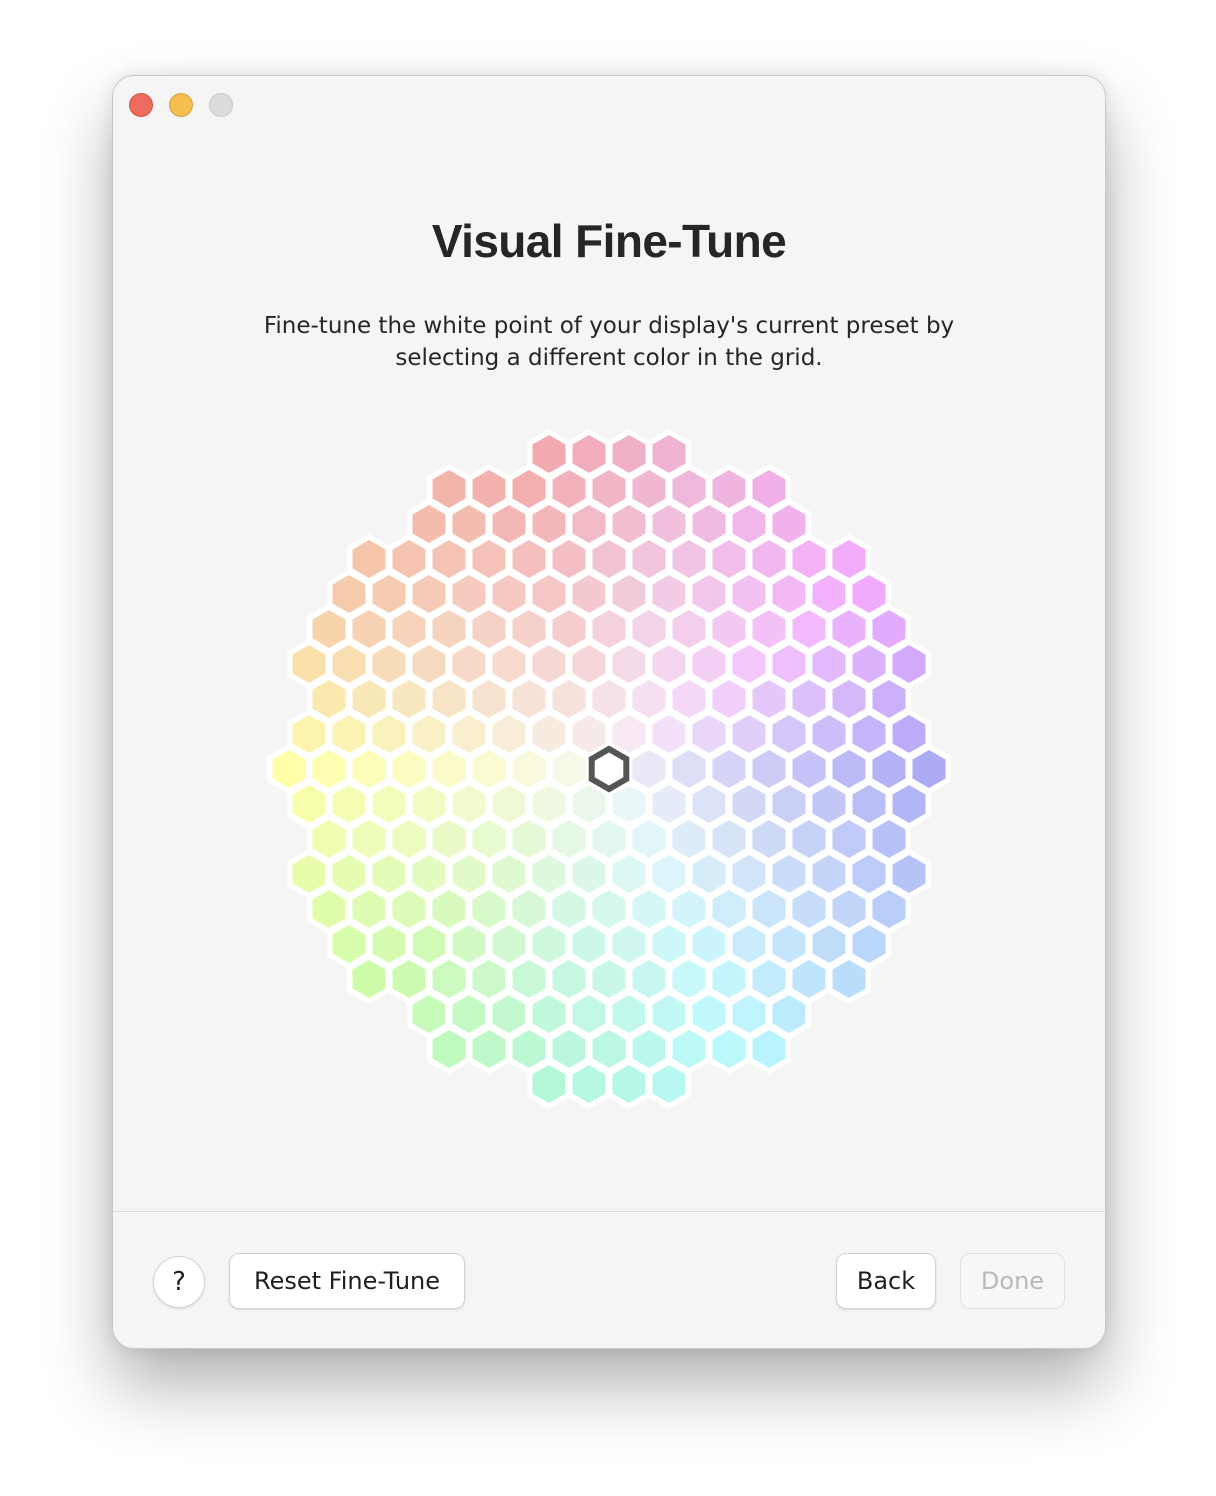 This screenshot has height=1496, width=1216. Describe the element at coordinates (886, 1281) in the screenshot. I see `back-button: Back` at that location.